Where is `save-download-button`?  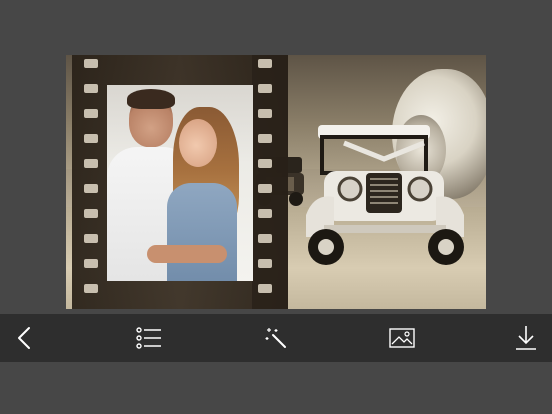
save-download-button is located at coordinates (526, 338).